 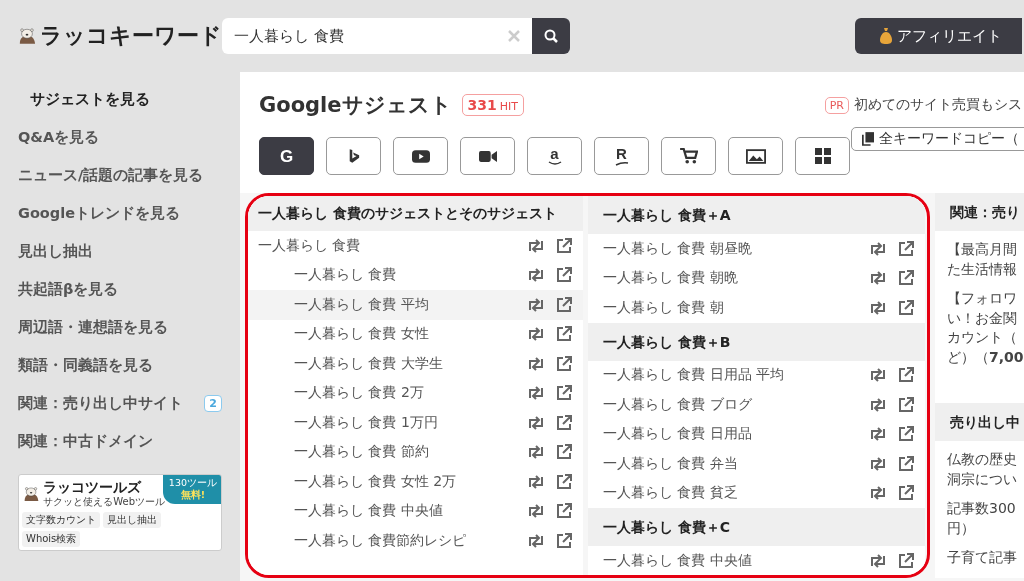 What do you see at coordinates (120, 441) in the screenshot?
I see `sidebar-item: 関連：中古ドメイン` at bounding box center [120, 441].